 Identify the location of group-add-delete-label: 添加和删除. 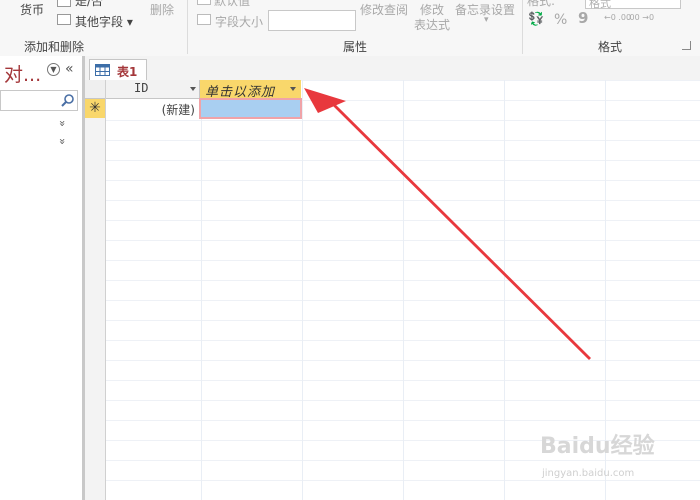
(54, 47).